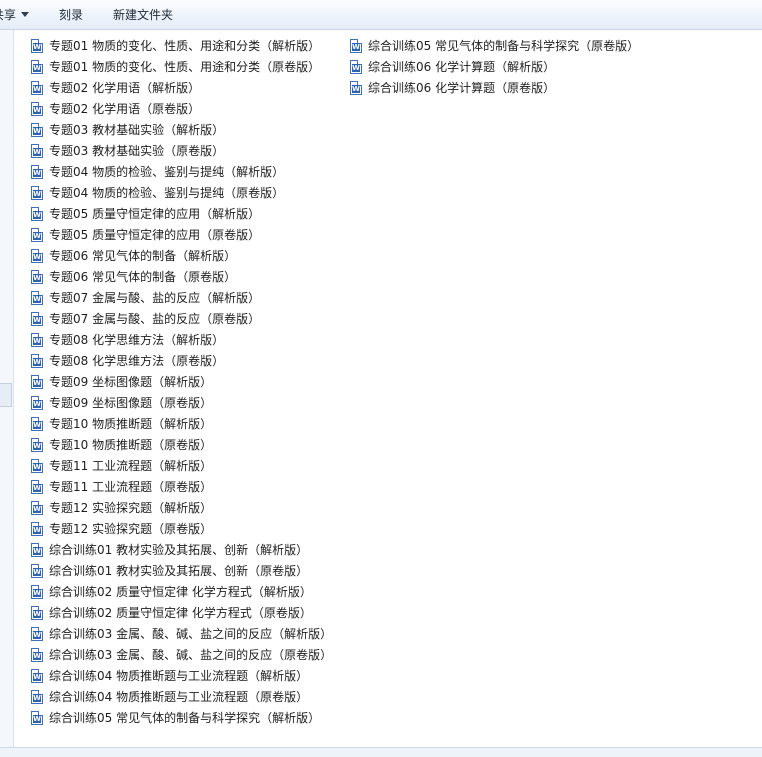 Image resolution: width=762 pixels, height=757 pixels. I want to click on file-name: 综合训练06 化学计算题（原卷版）, so click(462, 88).